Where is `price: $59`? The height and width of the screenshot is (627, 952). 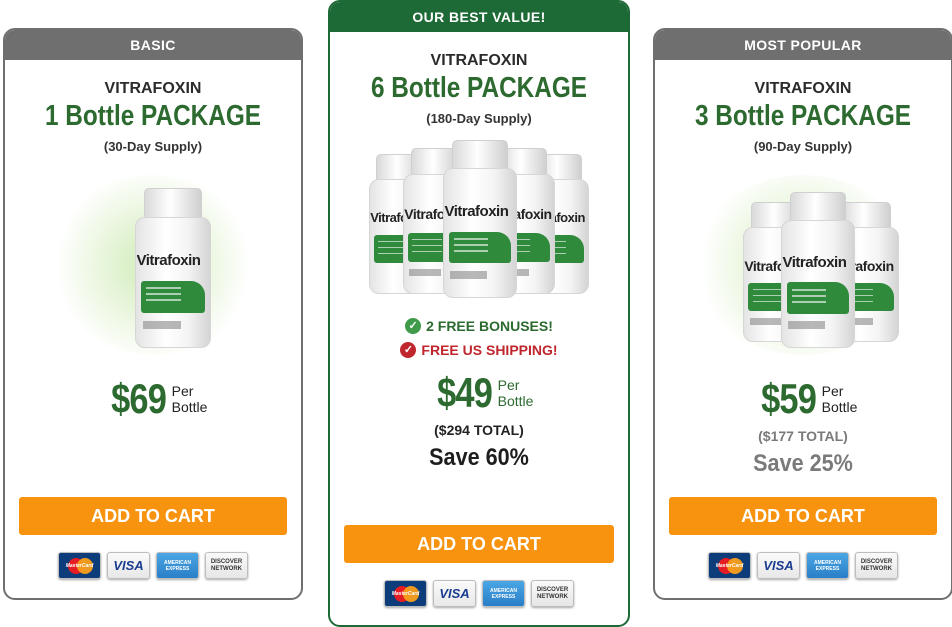 price: $59 is located at coordinates (788, 398).